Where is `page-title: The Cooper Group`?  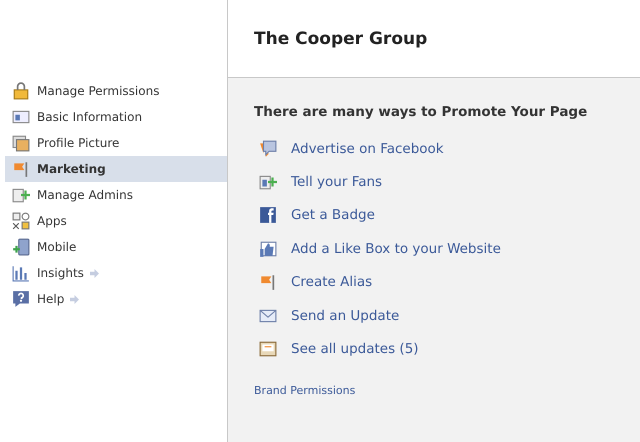
page-title: The Cooper Group is located at coordinates (341, 38).